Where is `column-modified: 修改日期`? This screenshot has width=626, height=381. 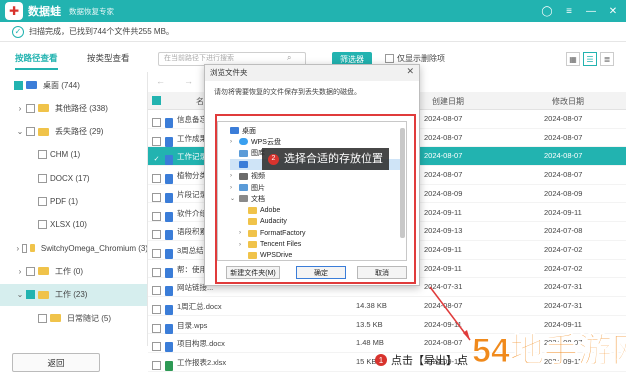
column-modified: 修改日期 is located at coordinates (568, 101).